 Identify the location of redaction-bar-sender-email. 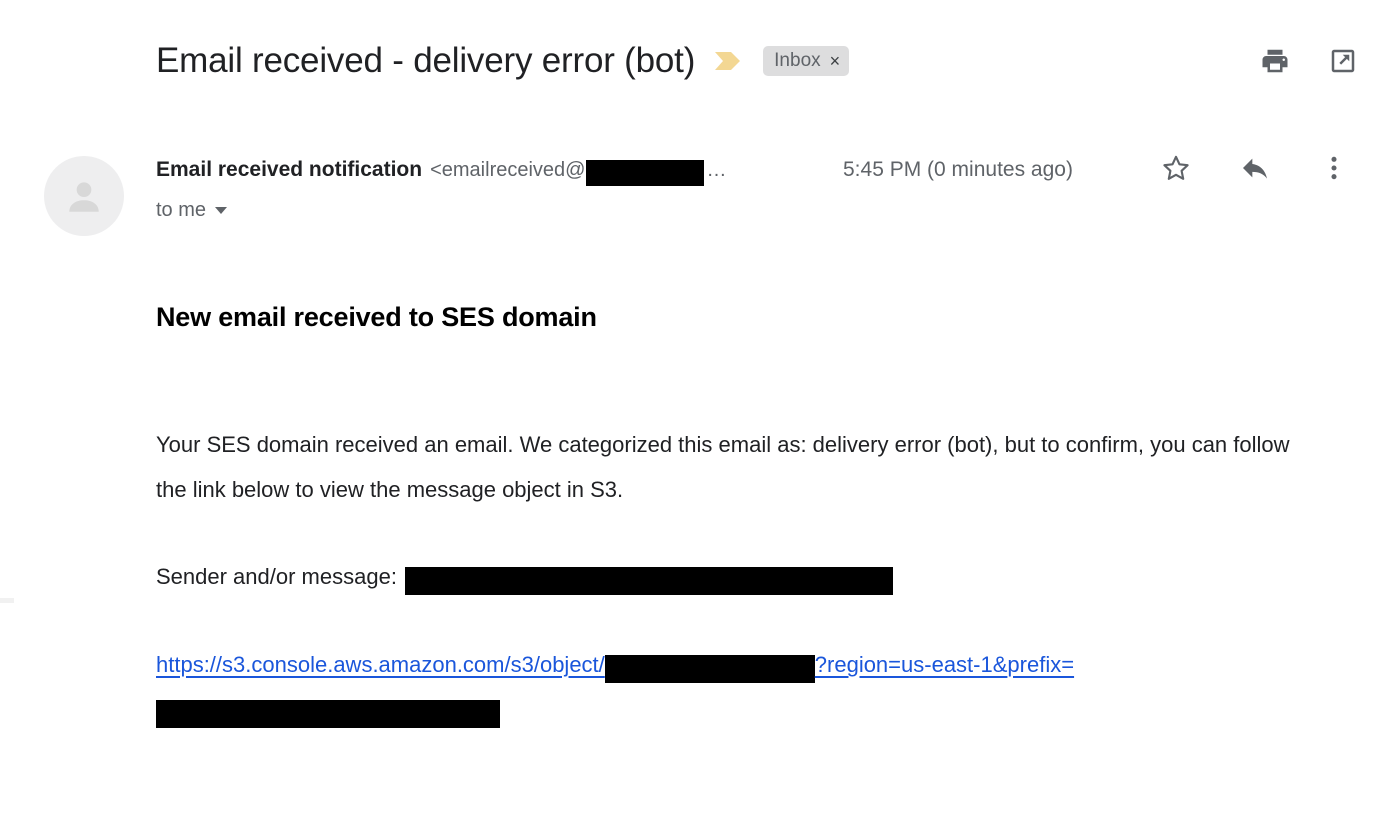
(645, 172).